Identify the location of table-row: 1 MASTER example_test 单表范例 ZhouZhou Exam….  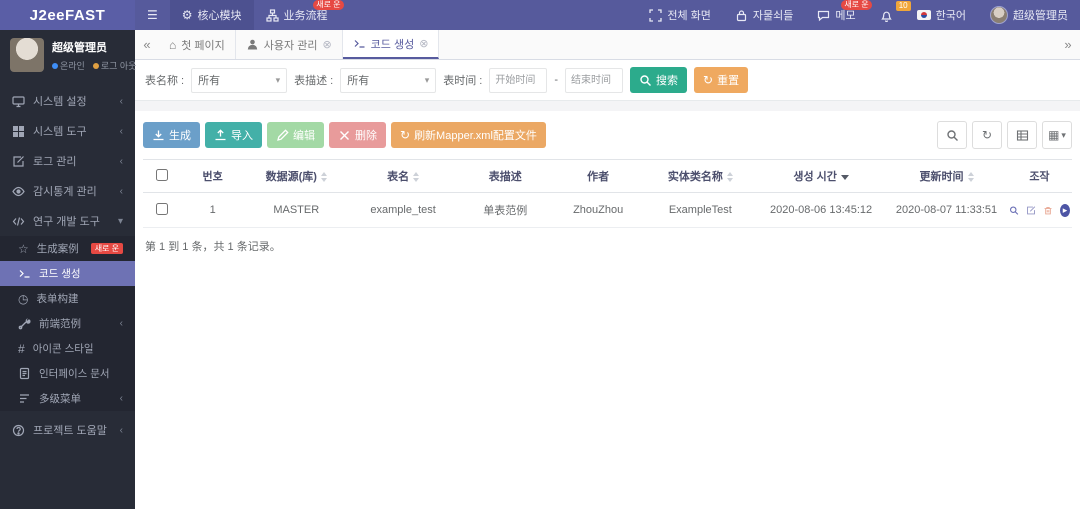
(607, 210).